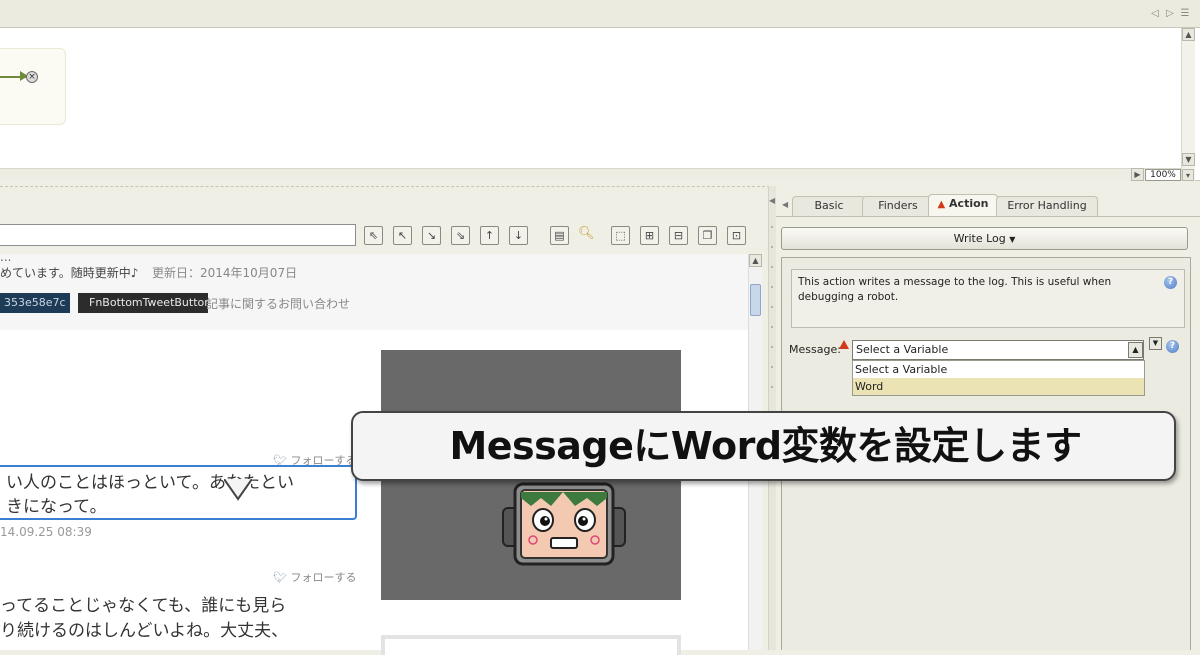 The width and height of the screenshot is (1200, 655). What do you see at coordinates (979, 238) in the screenshot?
I see `action-type-label: Write Log` at bounding box center [979, 238].